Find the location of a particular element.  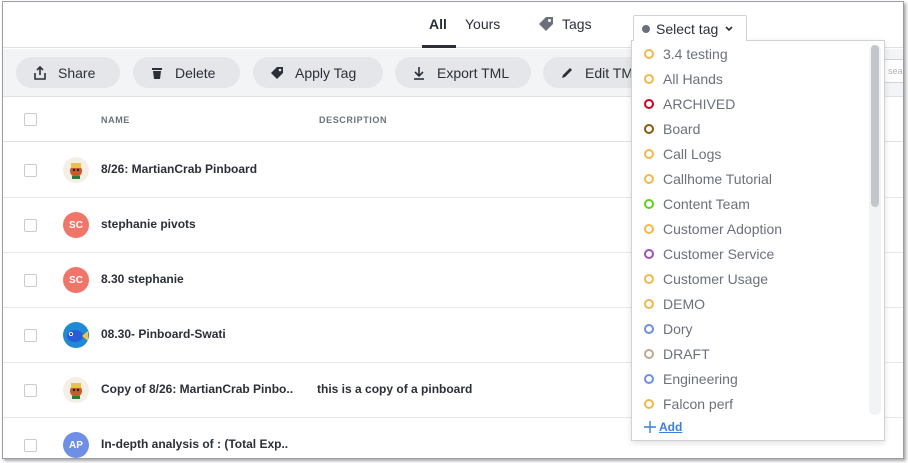

apply-tag-button: Apply Tag is located at coordinates (318, 72).